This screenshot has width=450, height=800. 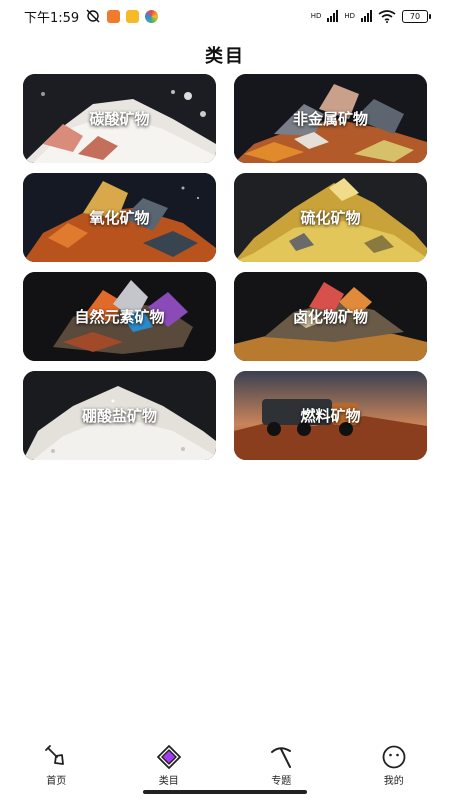 What do you see at coordinates (281, 757) in the screenshot?
I see `pickaxe-icon` at bounding box center [281, 757].